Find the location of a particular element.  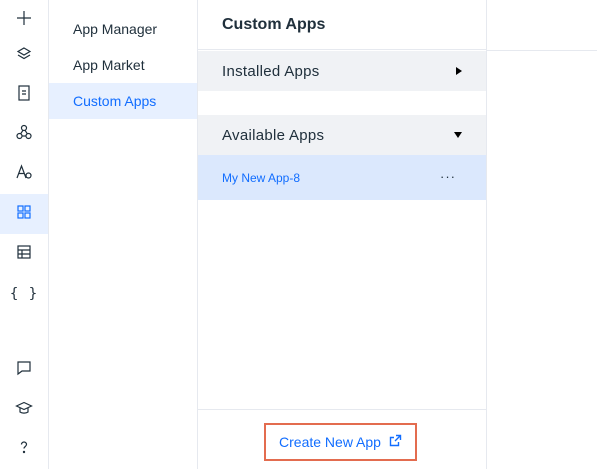

chat-icon is located at coordinates (24, 370).